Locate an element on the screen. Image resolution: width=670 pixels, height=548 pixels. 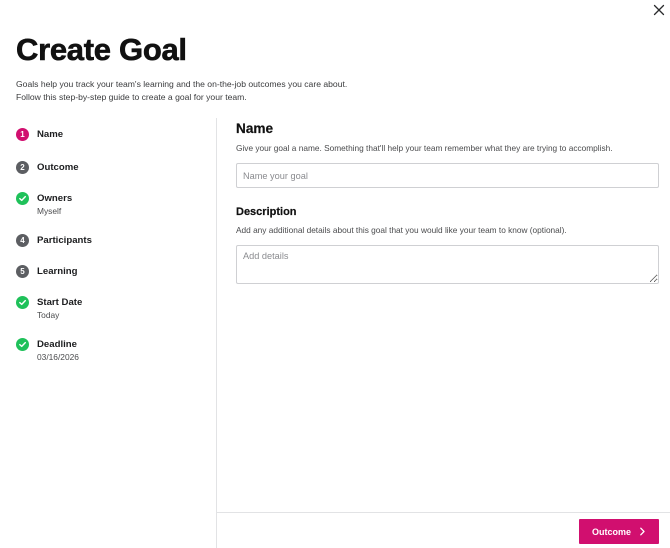
step-number-badge: 4 is located at coordinates (22, 240).